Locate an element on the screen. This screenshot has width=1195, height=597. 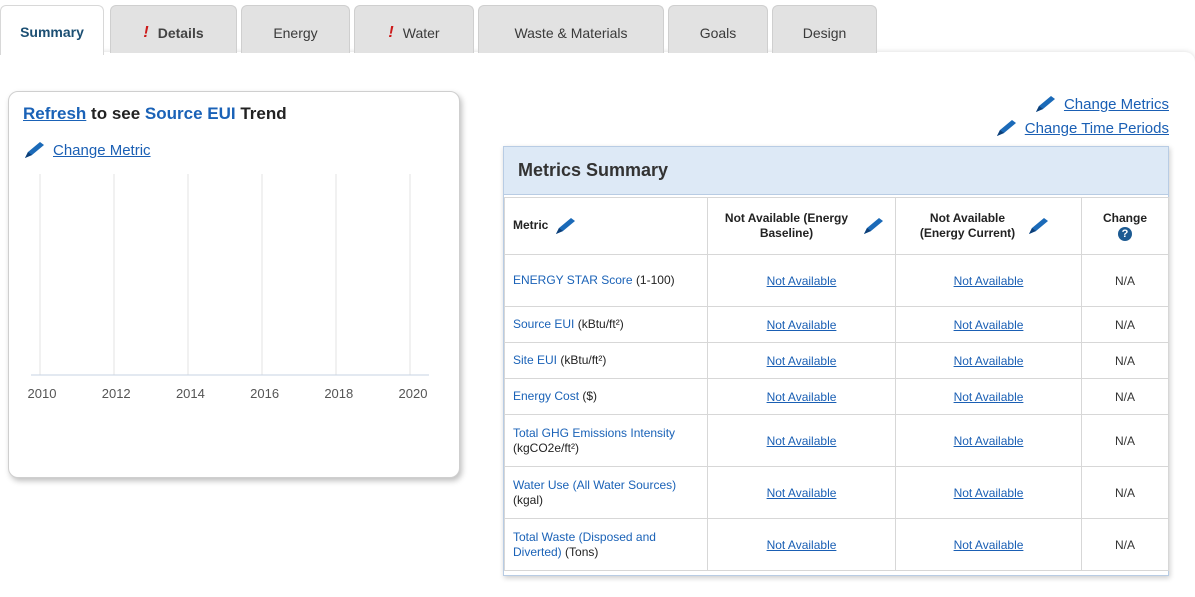
change-time-periods-link: Change Time Periods is located at coordinates (1097, 128).